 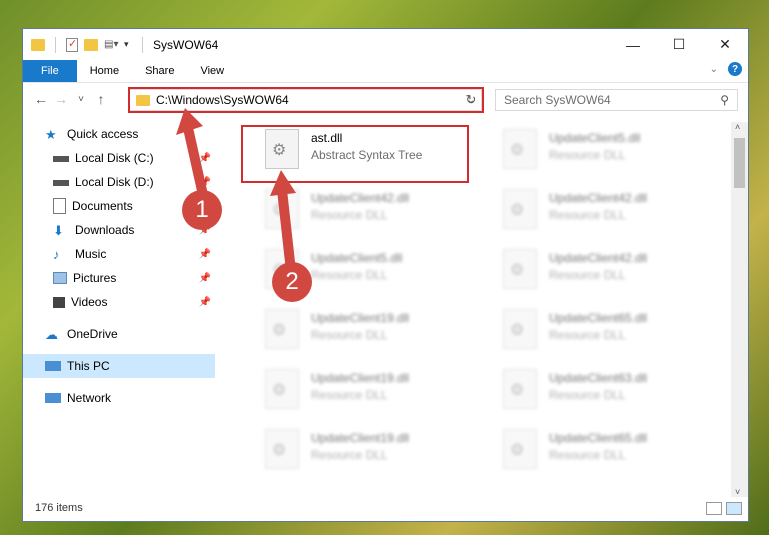 I want to click on scroll-up-icon: ˄, so click(x=737, y=127).